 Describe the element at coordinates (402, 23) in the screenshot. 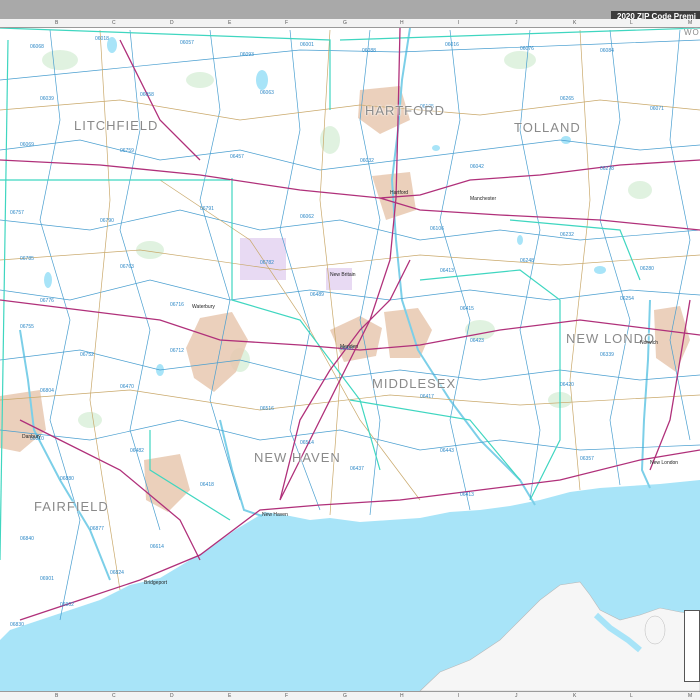

I see `ruler-top-label: H` at that location.